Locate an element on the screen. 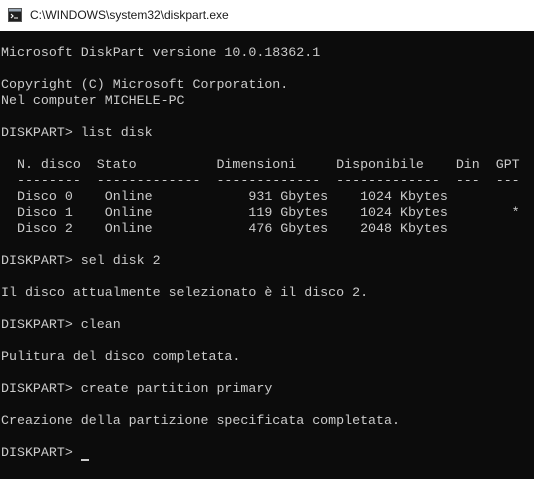 This screenshot has height=479, width=534. console-line: Pulitura del disco completata. is located at coordinates (121, 356).